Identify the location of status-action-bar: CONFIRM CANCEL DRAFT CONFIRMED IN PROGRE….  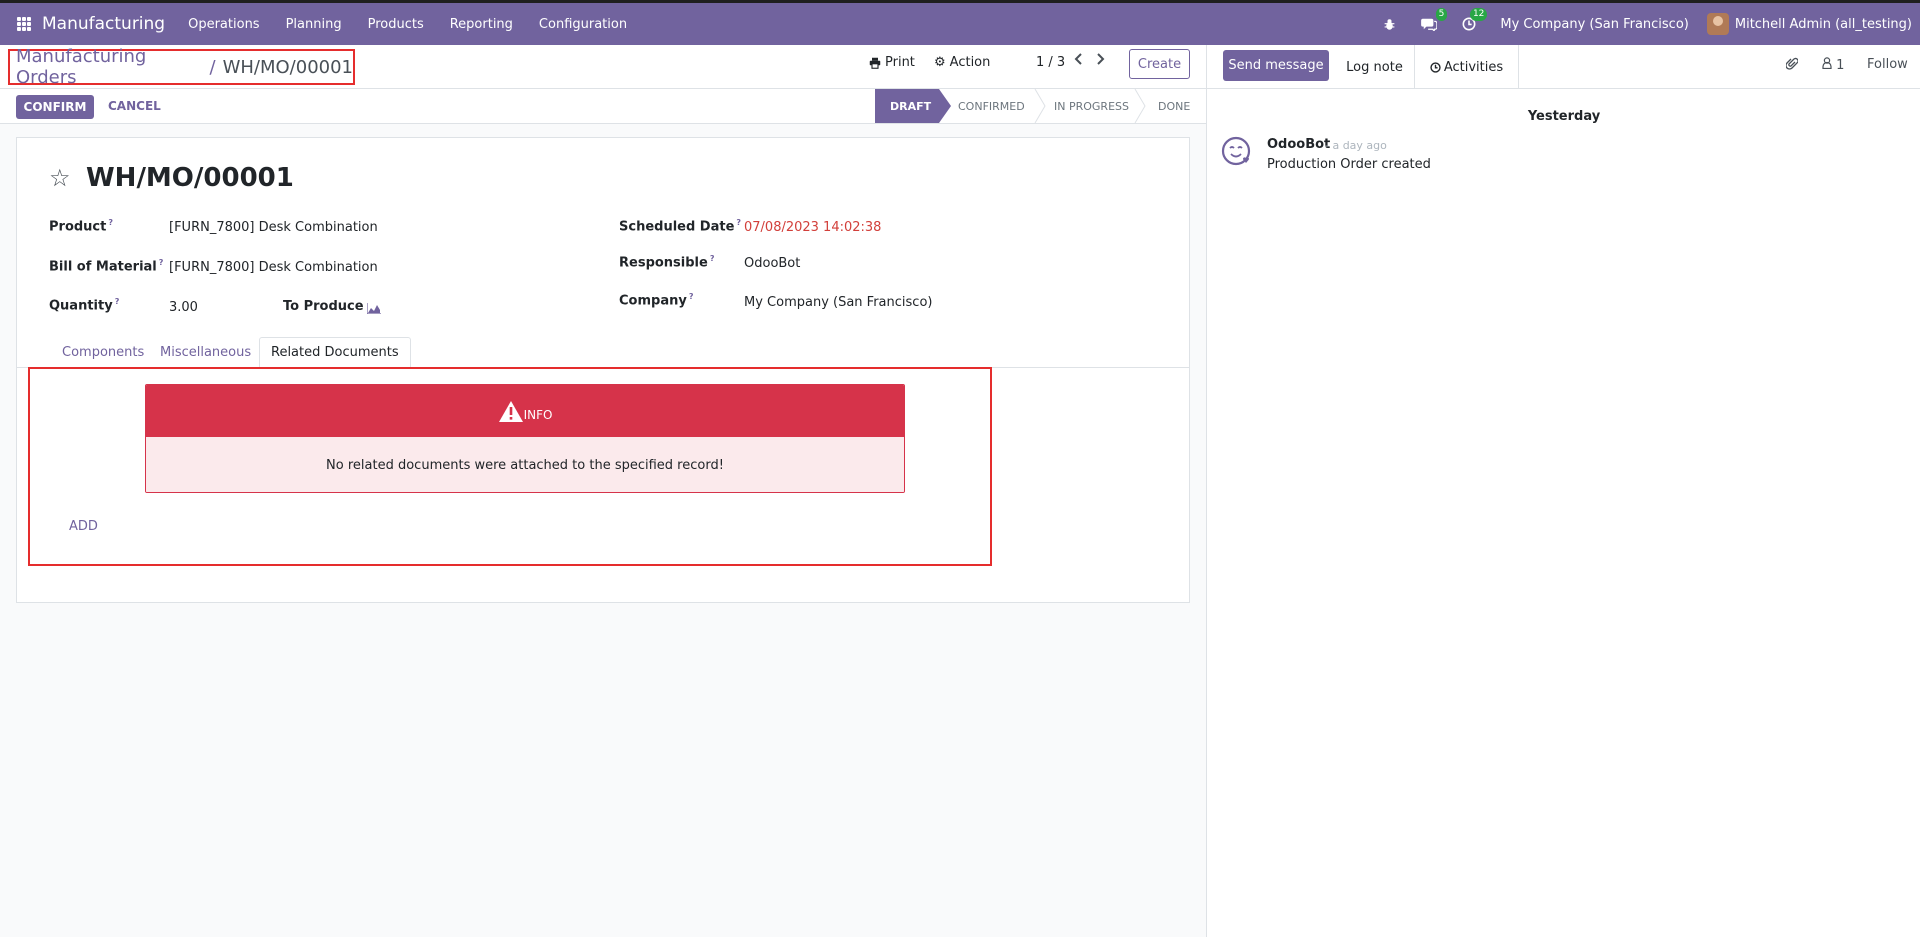
(603, 106).